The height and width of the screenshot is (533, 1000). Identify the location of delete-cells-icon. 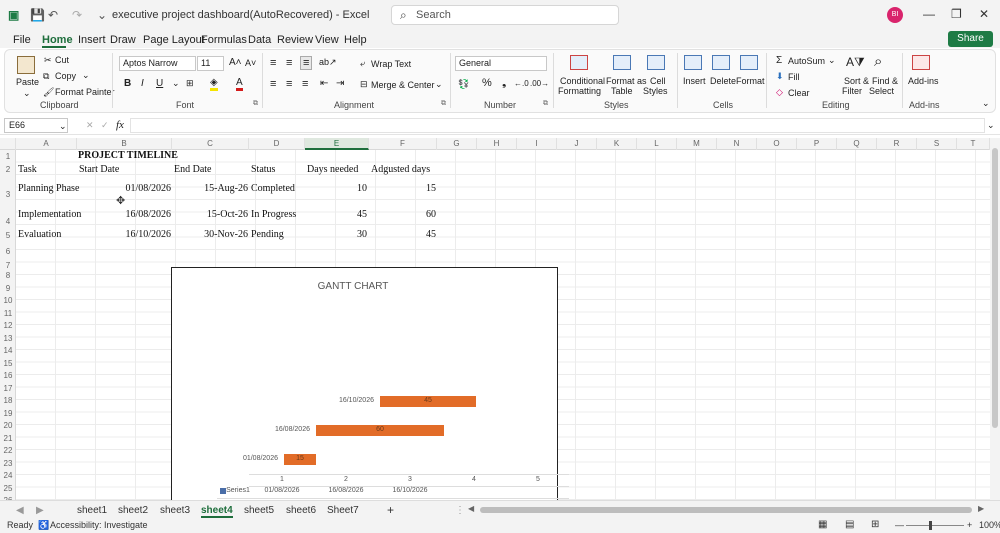
(721, 62).